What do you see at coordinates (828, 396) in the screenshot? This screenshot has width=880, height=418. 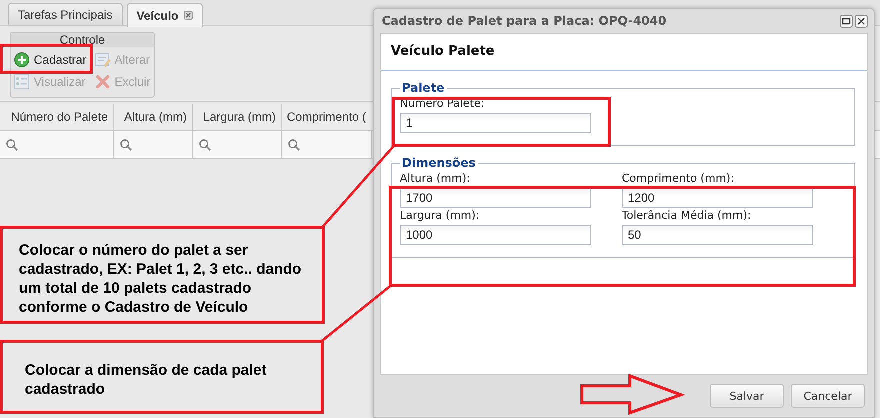 I see `dialog-button: Cancelar` at bounding box center [828, 396].